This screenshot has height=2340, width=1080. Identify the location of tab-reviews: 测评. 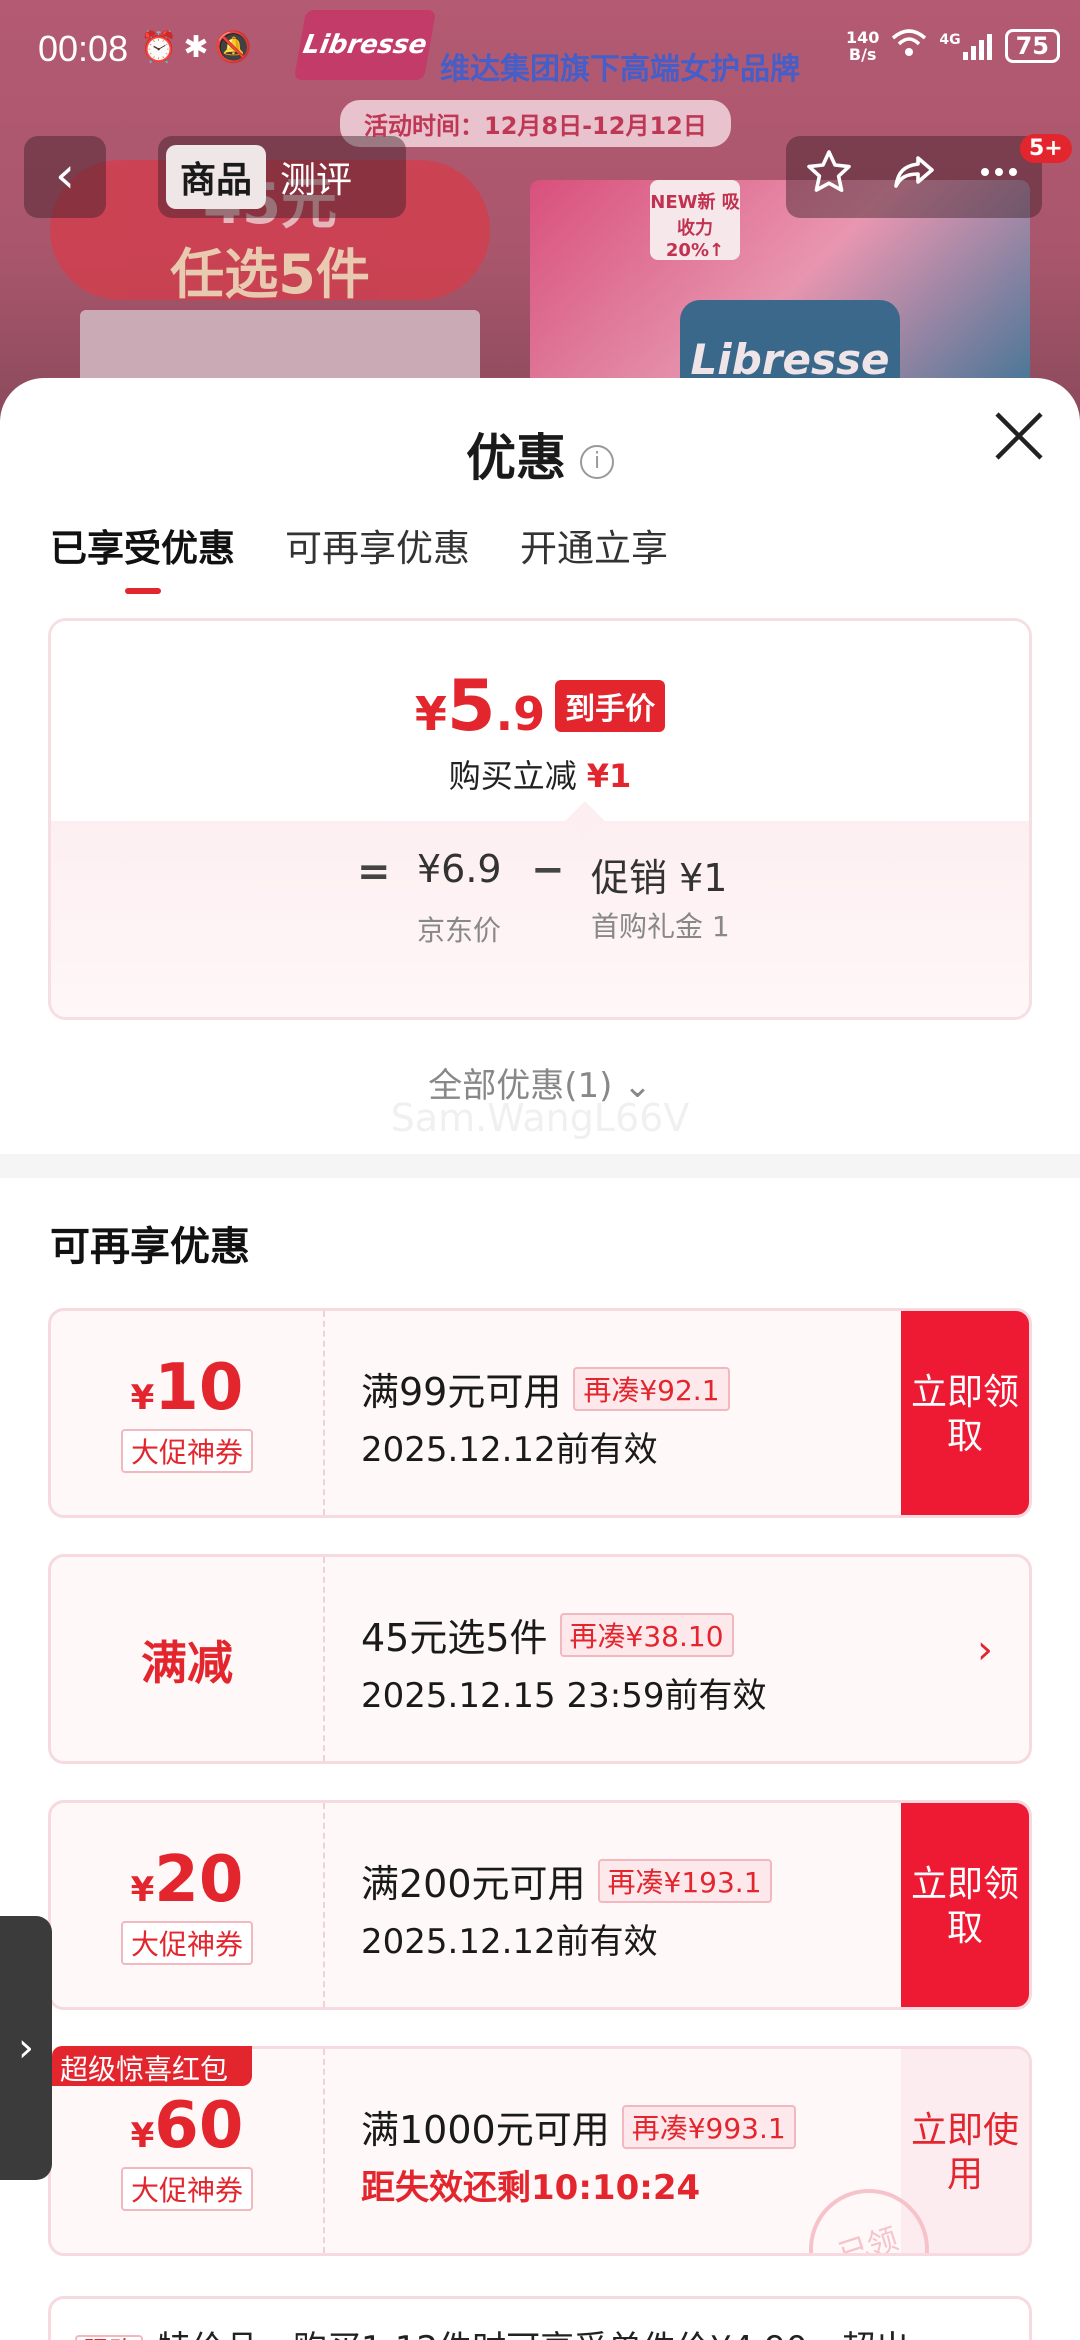
(316, 177).